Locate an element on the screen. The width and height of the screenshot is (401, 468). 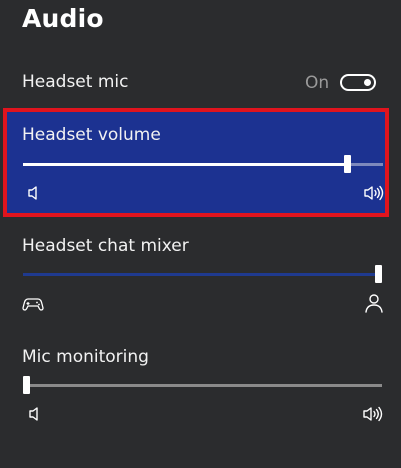
headset-volume-label: Headset volume is located at coordinates (91, 135).